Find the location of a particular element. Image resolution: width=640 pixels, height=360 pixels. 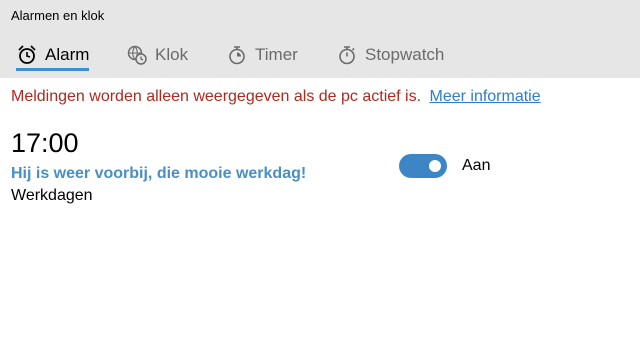

world-clock-icon is located at coordinates (137, 55).